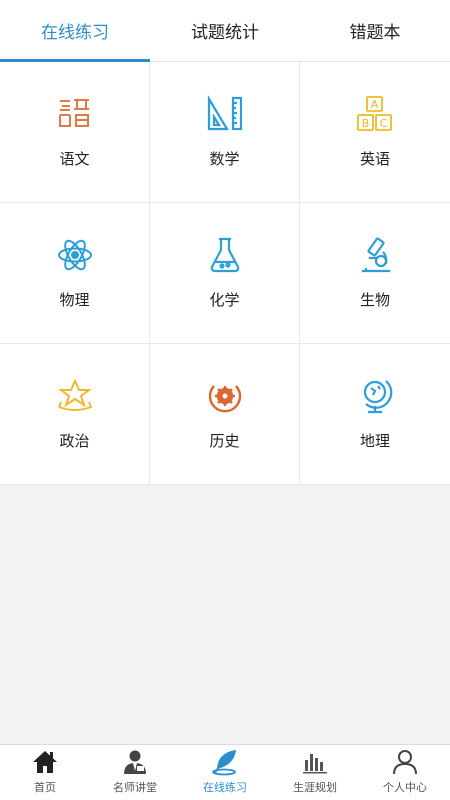  I want to click on subject-english: A B C 英语, so click(375, 132).